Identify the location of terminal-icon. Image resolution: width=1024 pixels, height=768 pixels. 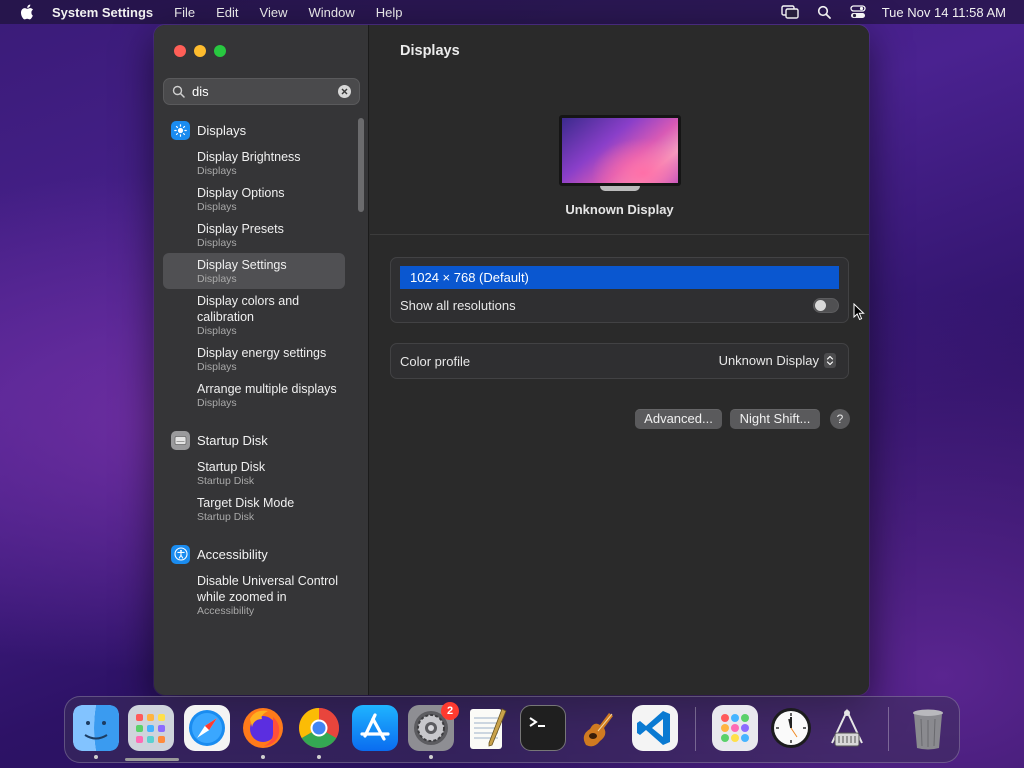
(543, 728).